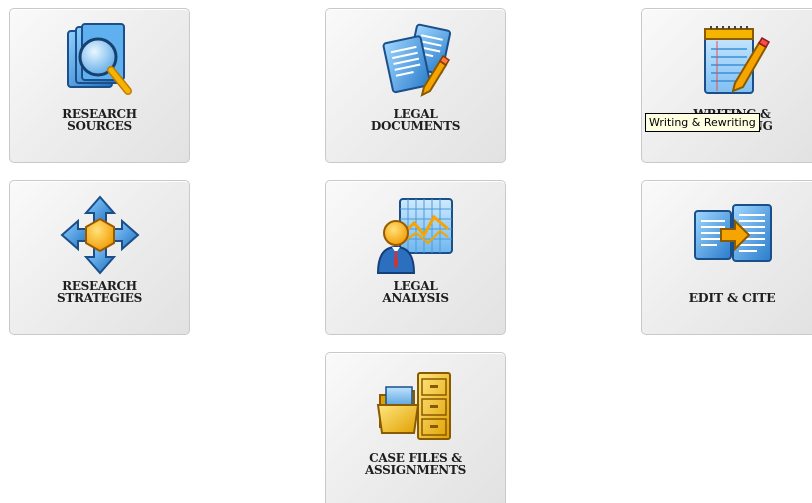  Describe the element at coordinates (416, 407) in the screenshot. I see `folder-cabinet-icon` at that location.